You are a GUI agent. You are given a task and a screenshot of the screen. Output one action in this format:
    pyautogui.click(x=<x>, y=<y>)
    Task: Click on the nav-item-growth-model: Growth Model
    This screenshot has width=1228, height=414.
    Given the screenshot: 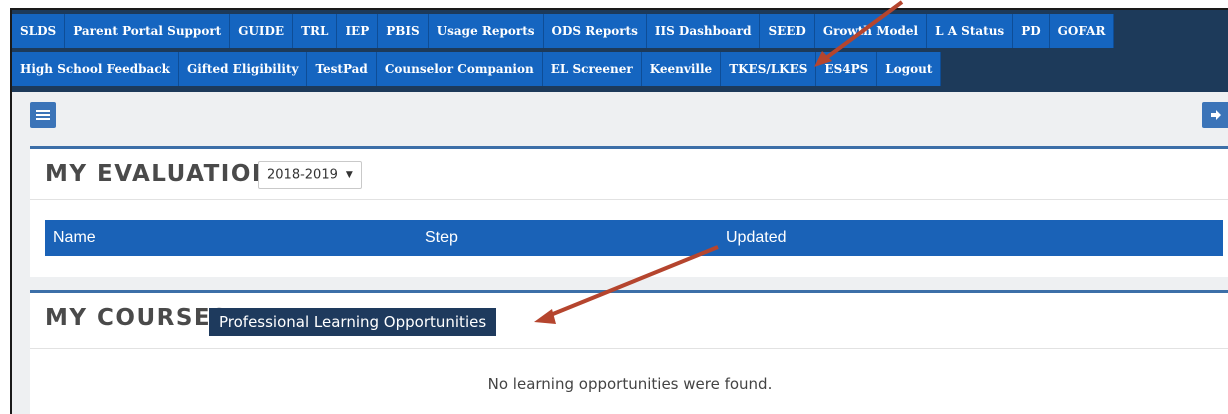 What is the action you would take?
    pyautogui.click(x=871, y=31)
    